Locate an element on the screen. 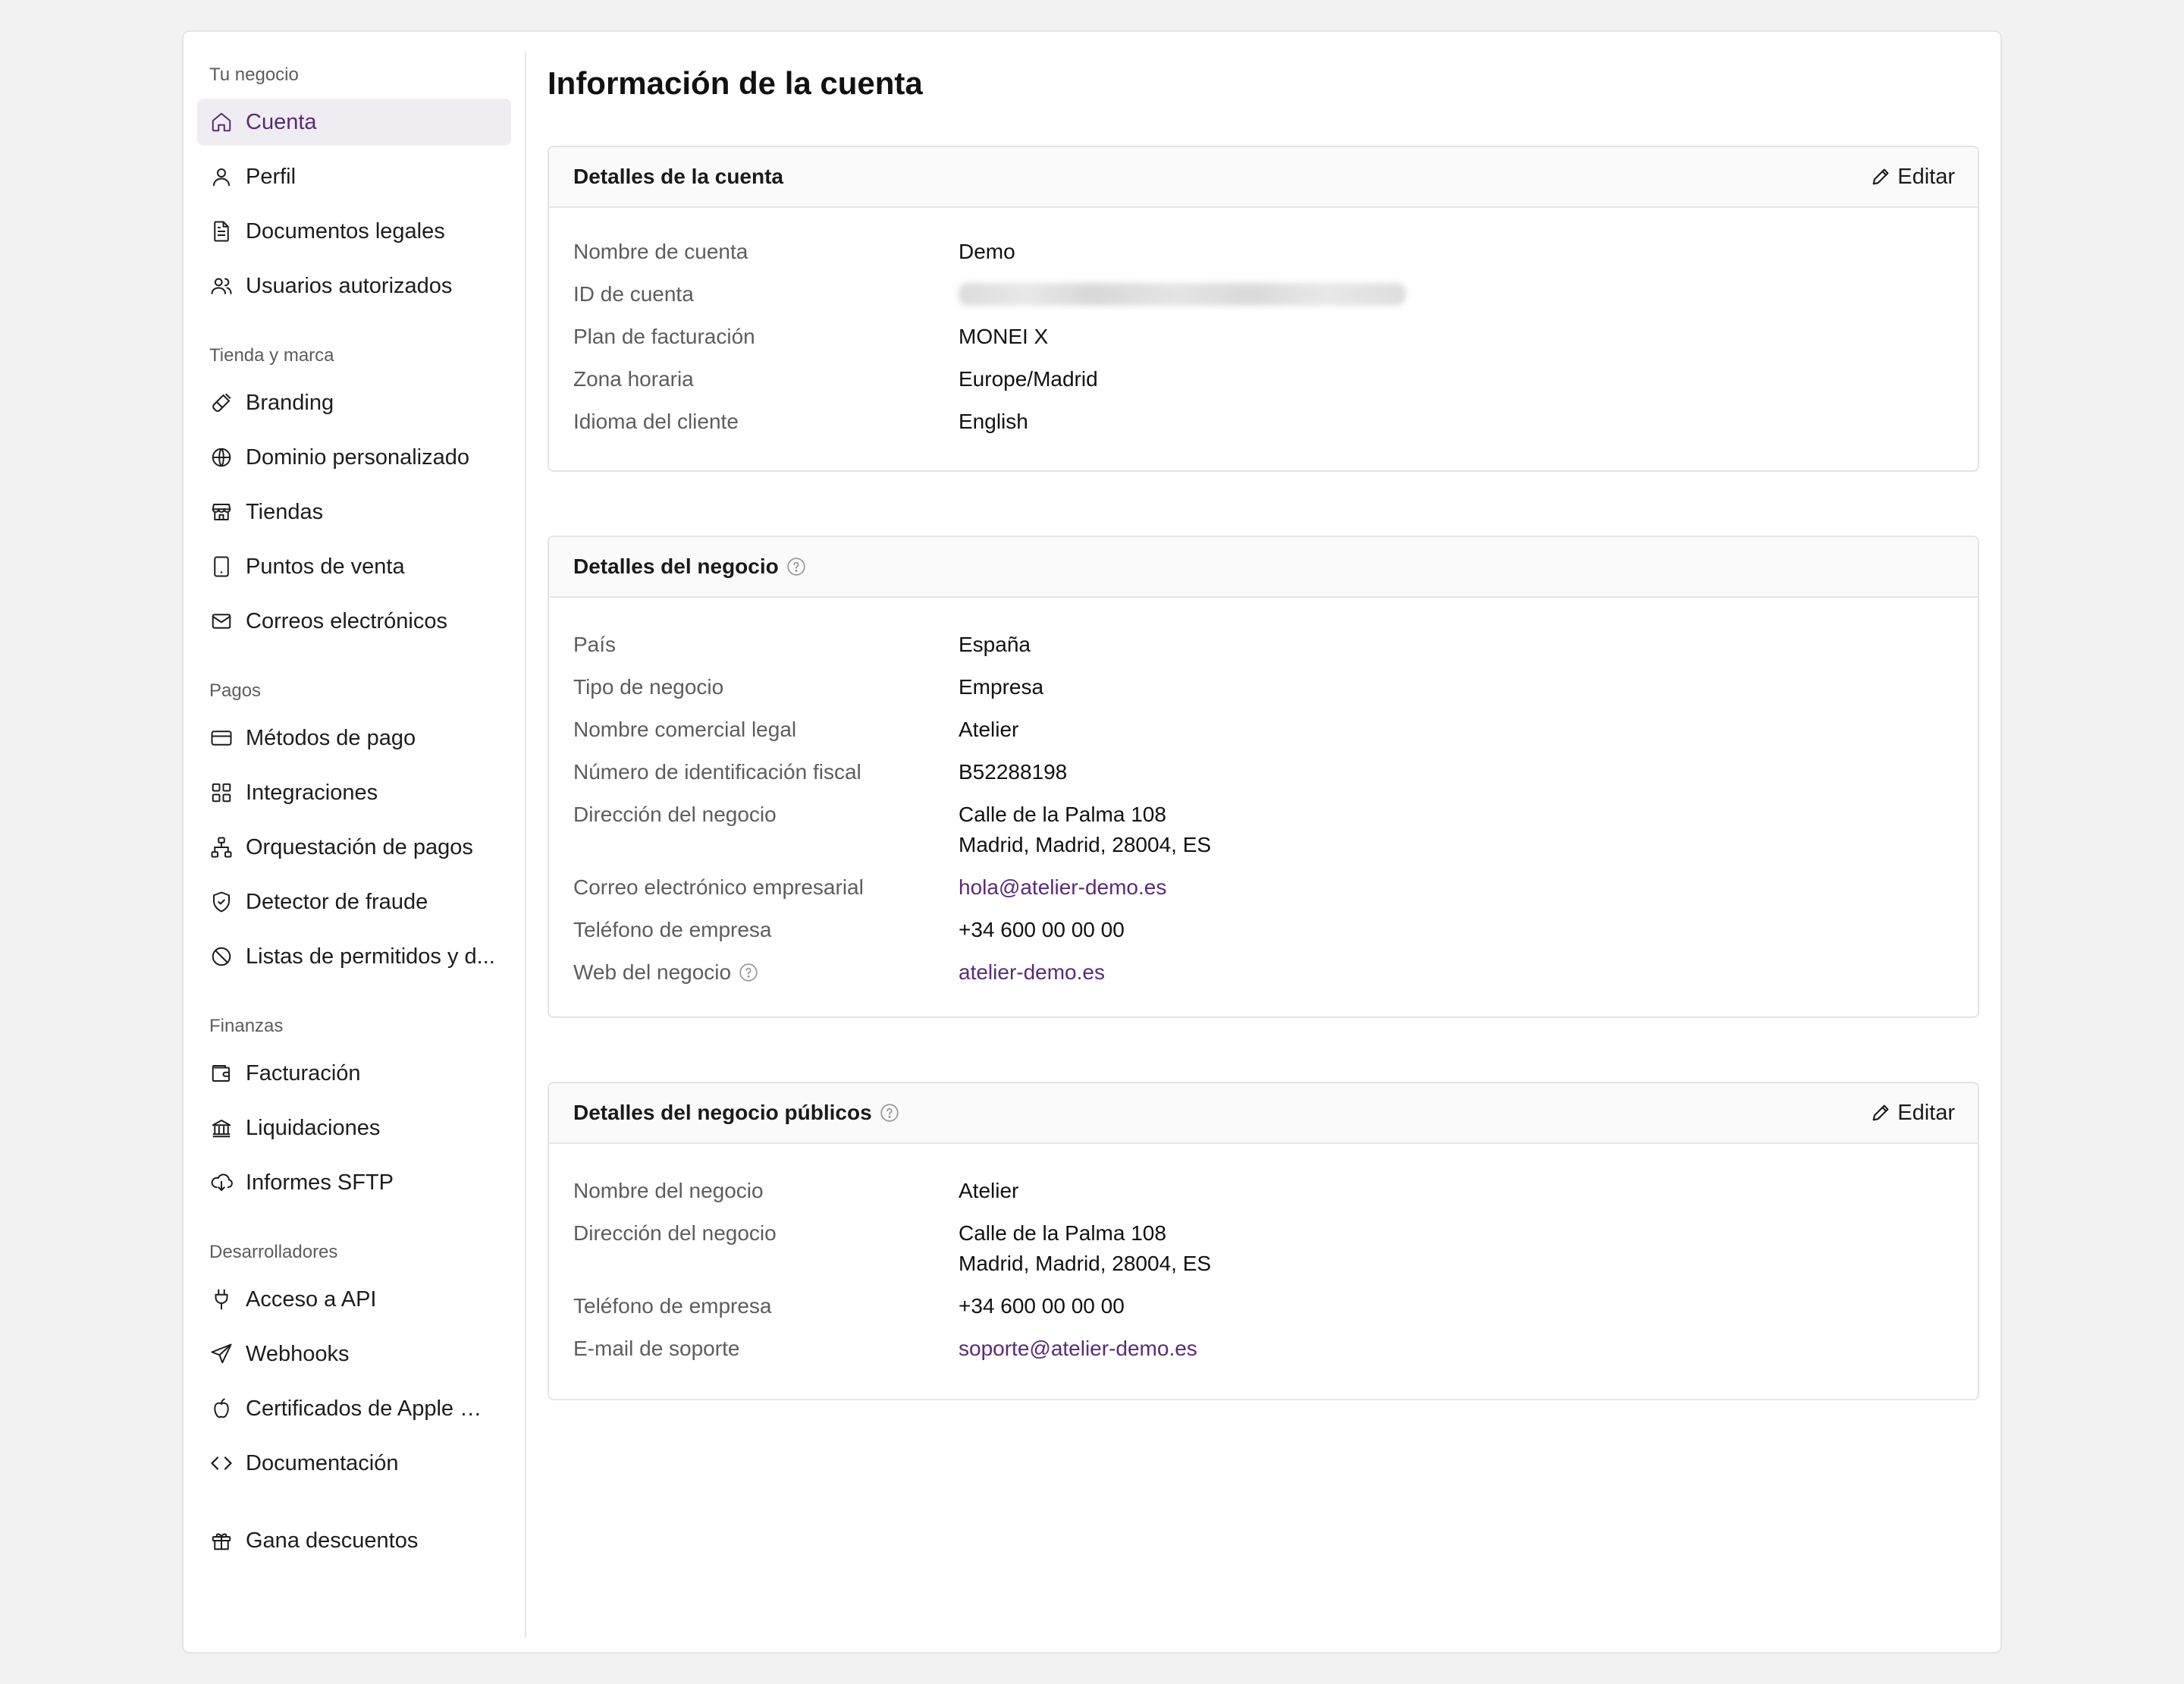 This screenshot has height=1684, width=2184. store-icon is located at coordinates (221, 512).